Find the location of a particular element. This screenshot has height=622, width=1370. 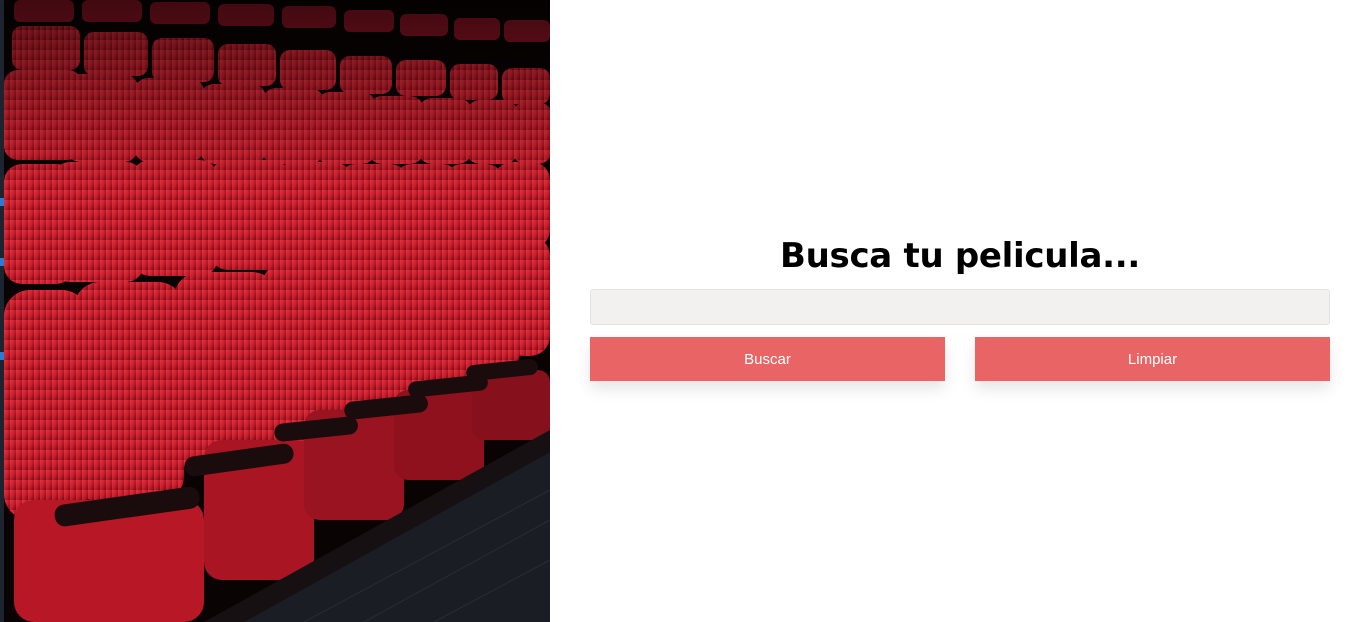

clear-button: Limpiar is located at coordinates (1152, 359).